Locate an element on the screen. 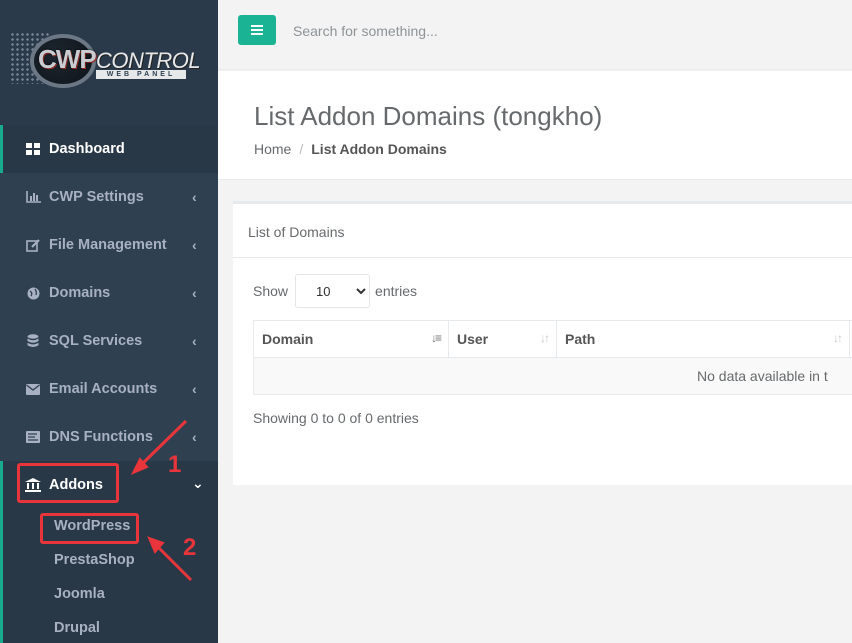 The width and height of the screenshot is (852, 643). column-header-domain: Domain ↓≡ is located at coordinates (351, 339).